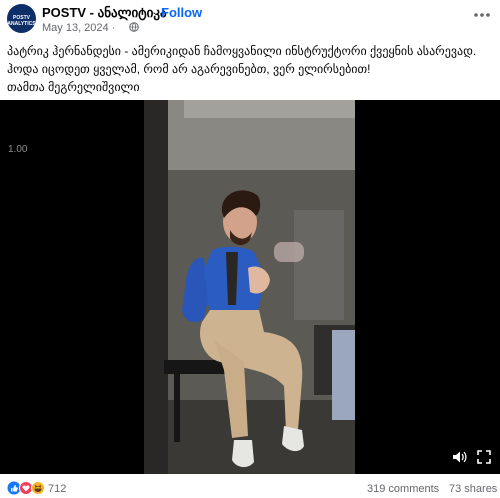  What do you see at coordinates (18, 149) in the screenshot?
I see `video-timestamp: 1.00` at bounding box center [18, 149].